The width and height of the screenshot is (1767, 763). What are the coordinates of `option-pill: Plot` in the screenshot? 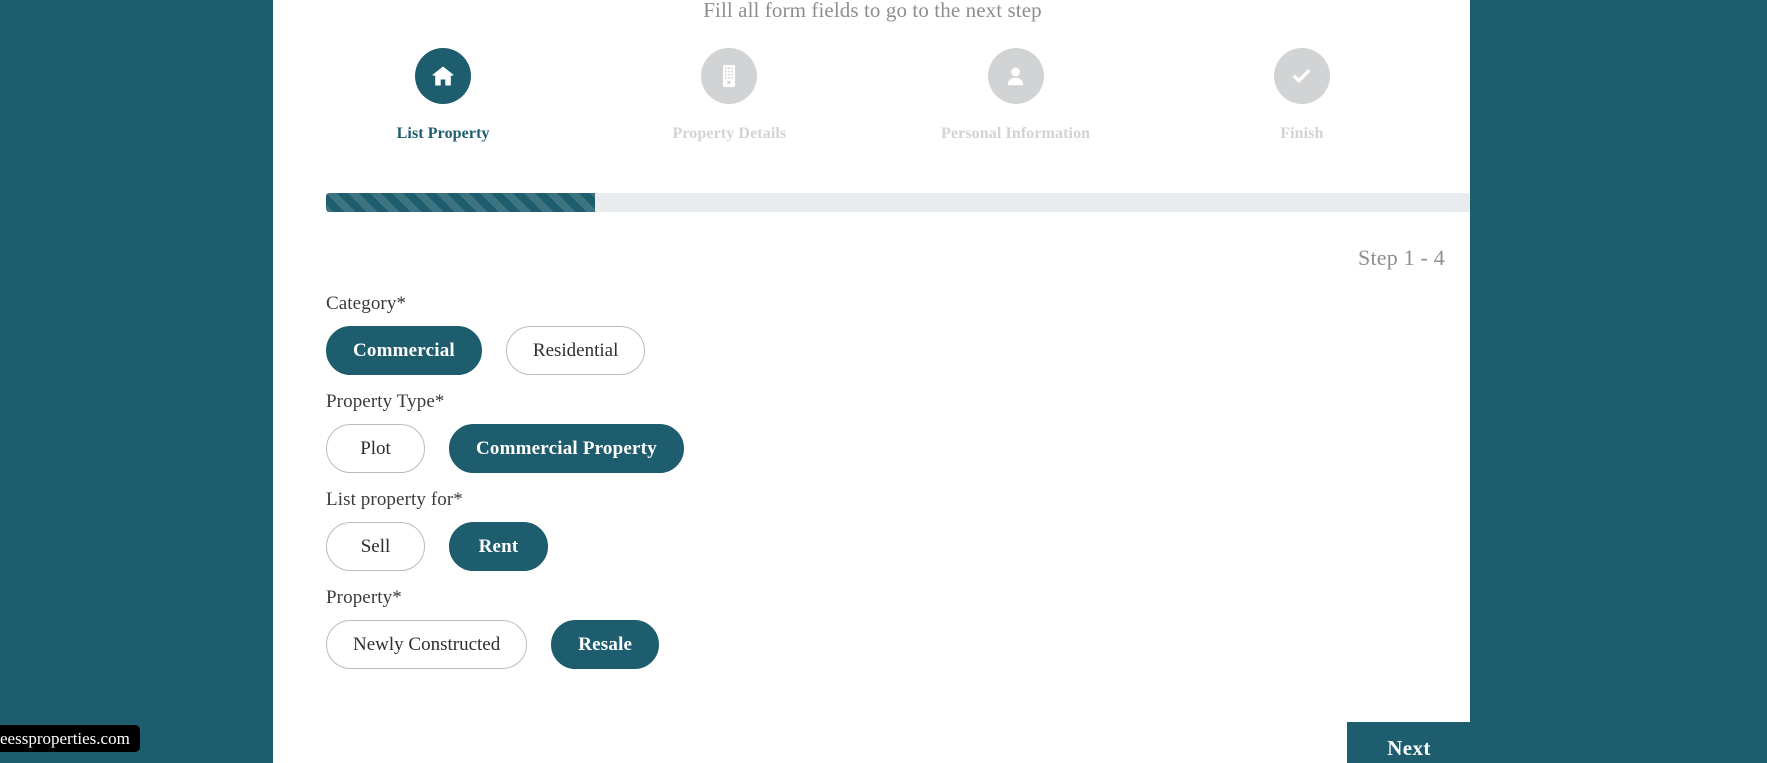 It's located at (375, 448).